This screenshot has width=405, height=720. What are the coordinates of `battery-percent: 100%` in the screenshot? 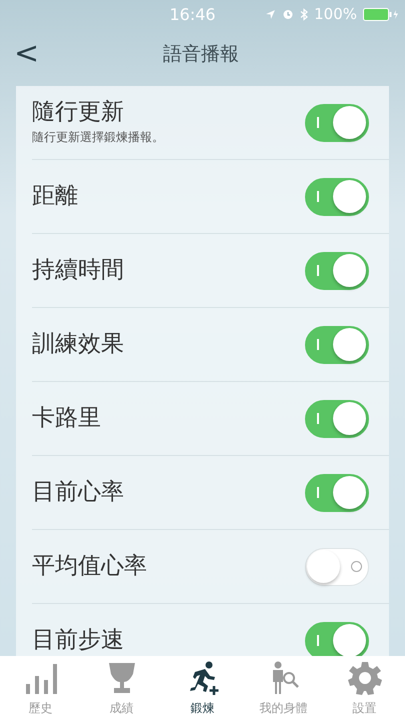 It's located at (335, 14).